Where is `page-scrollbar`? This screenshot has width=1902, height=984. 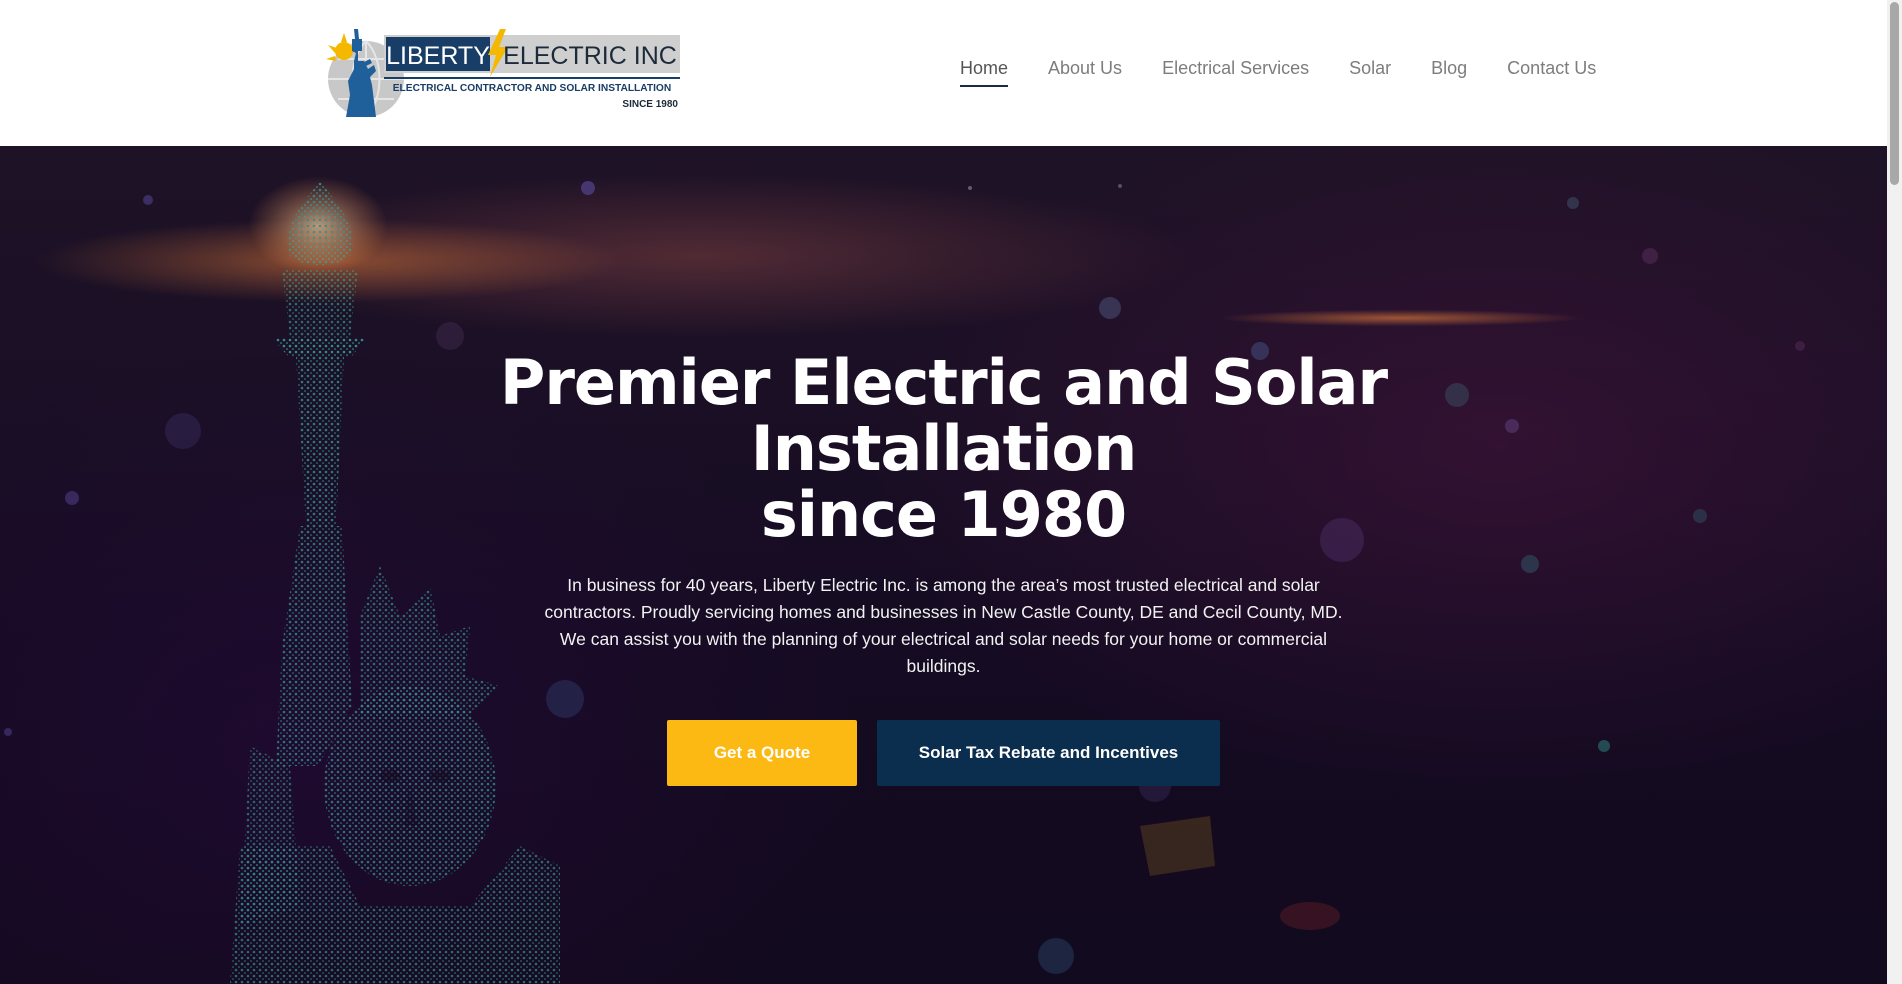 page-scrollbar is located at coordinates (1894, 492).